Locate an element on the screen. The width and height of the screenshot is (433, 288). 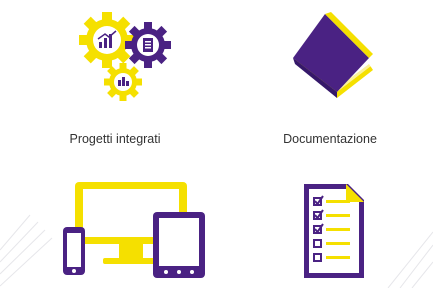
tile-checklist is located at coordinates (335, 233).